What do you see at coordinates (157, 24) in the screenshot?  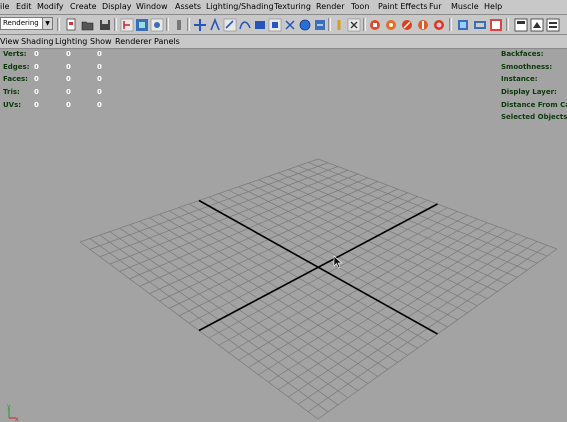 I see `select-by-component-icon` at bounding box center [157, 24].